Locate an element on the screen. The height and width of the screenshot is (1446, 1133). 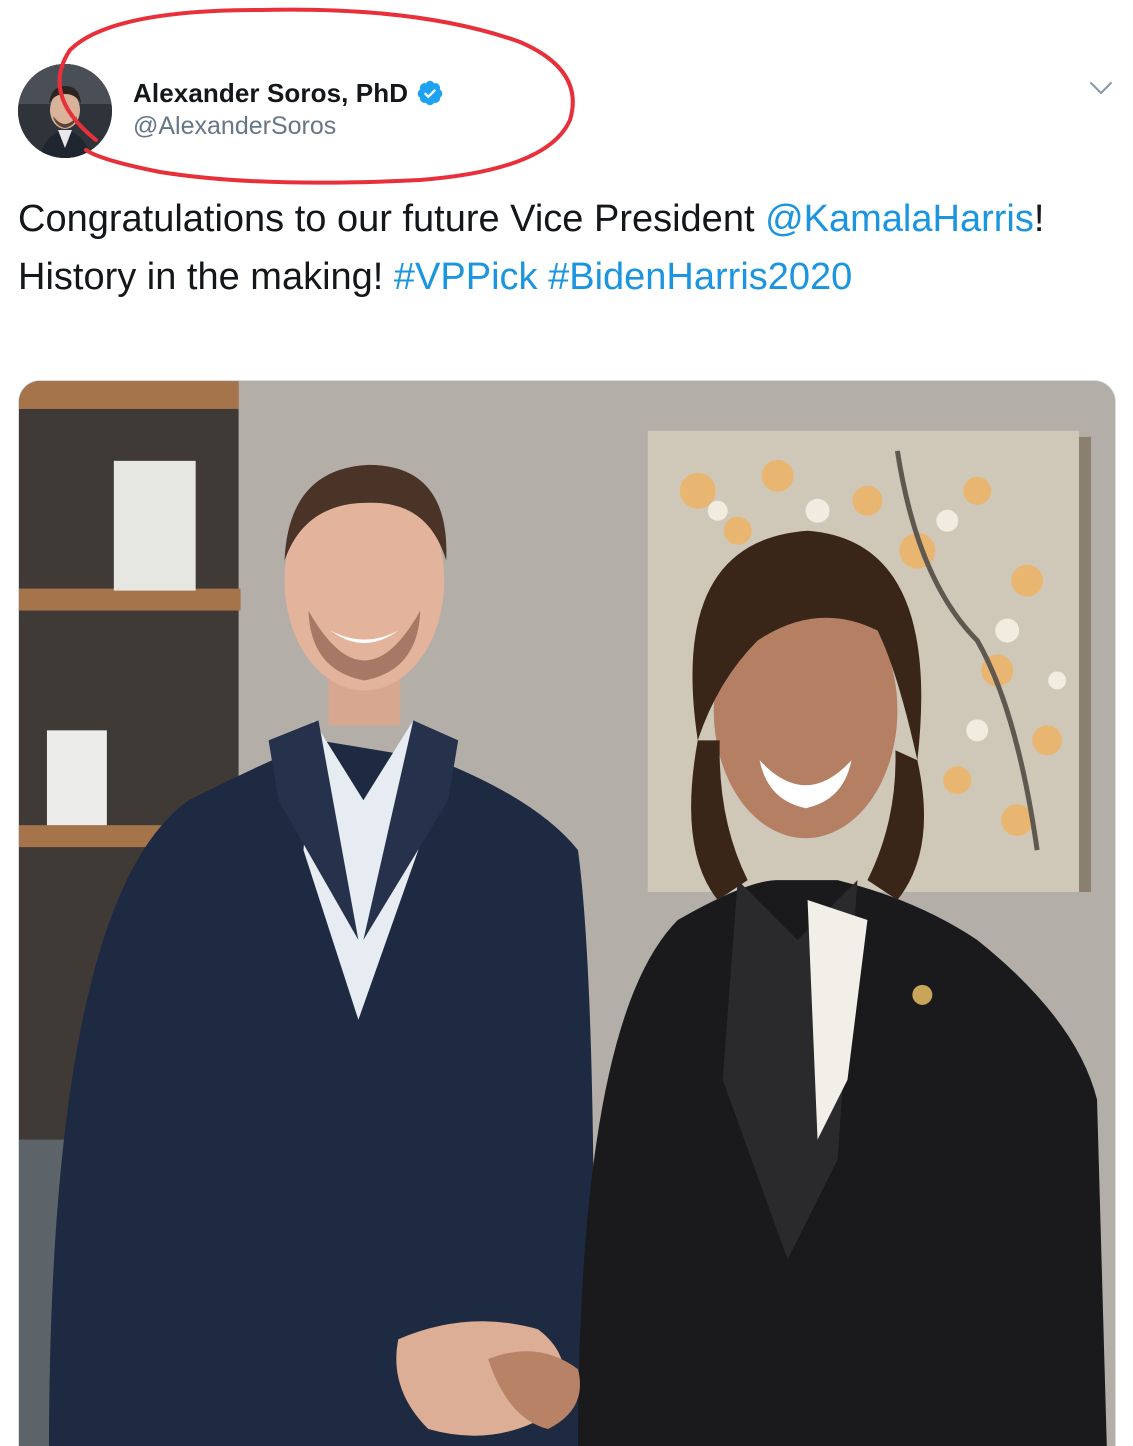
hashtag-link: #VPPick is located at coordinates (466, 277).